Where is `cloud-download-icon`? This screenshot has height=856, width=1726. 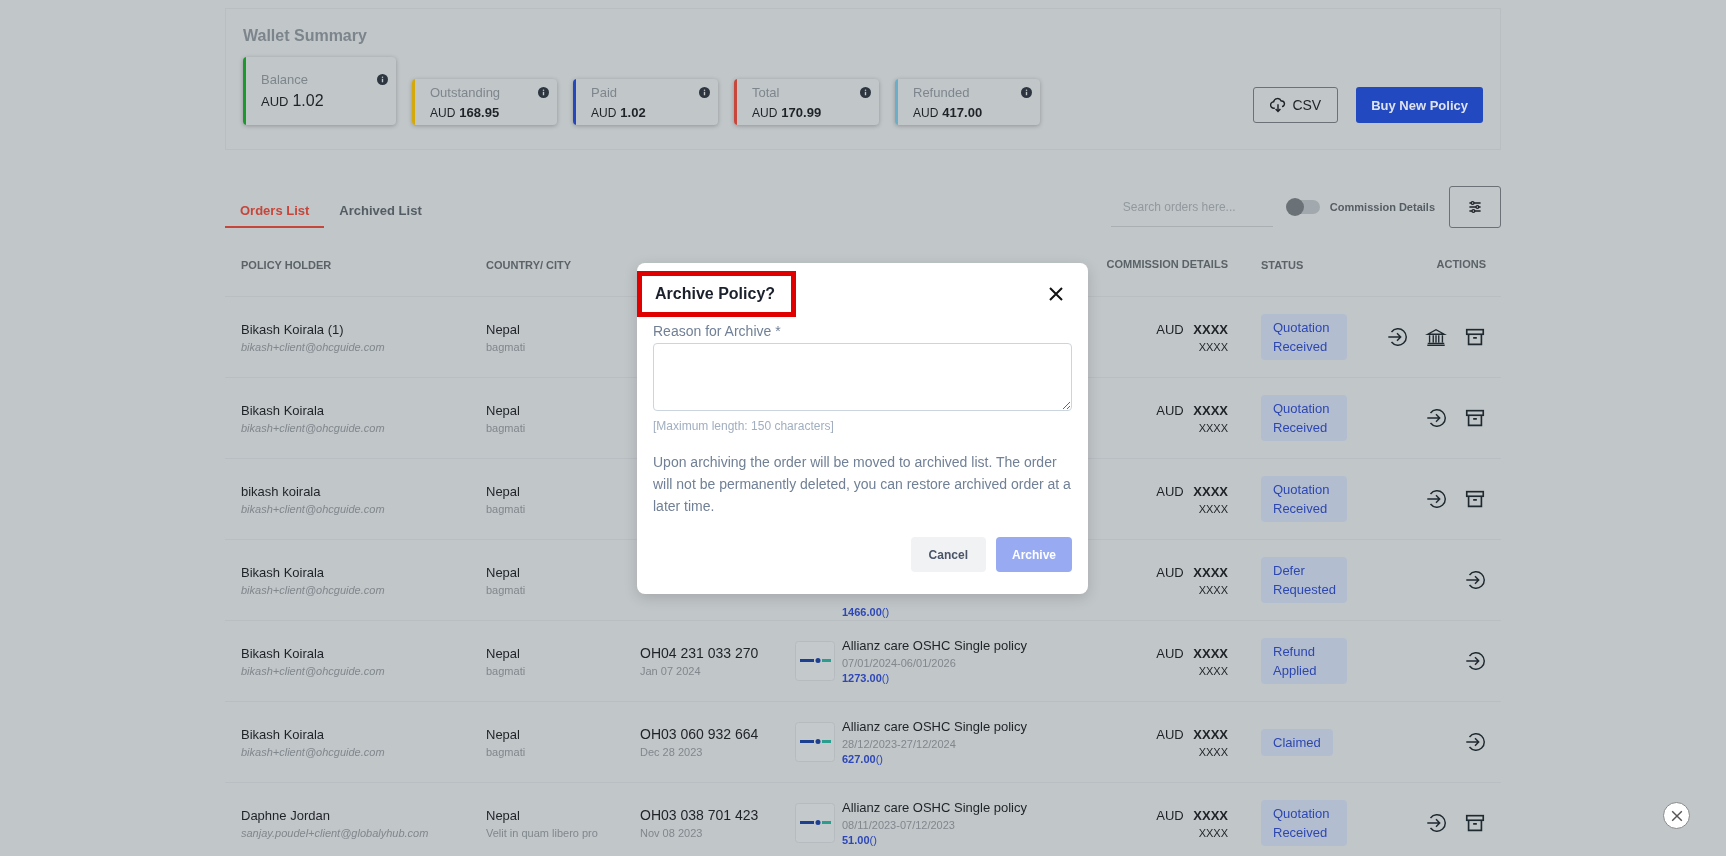
cloud-download-icon is located at coordinates (1278, 105).